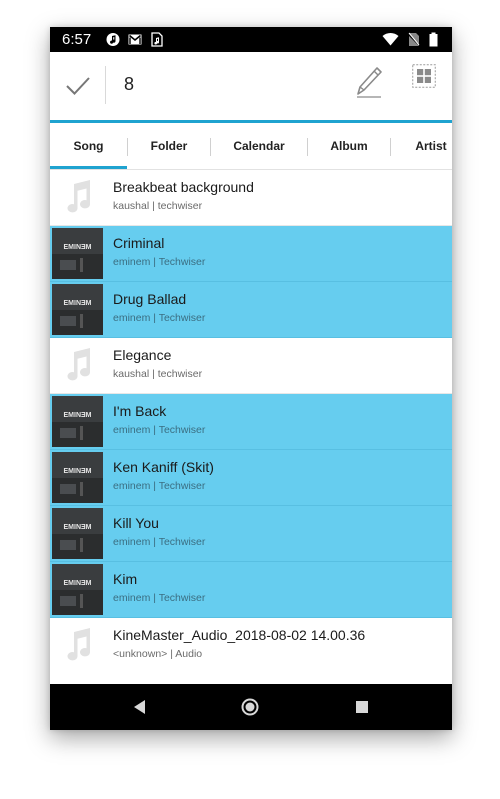  What do you see at coordinates (414, 39) in the screenshot?
I see `no-sim-icon` at bounding box center [414, 39].